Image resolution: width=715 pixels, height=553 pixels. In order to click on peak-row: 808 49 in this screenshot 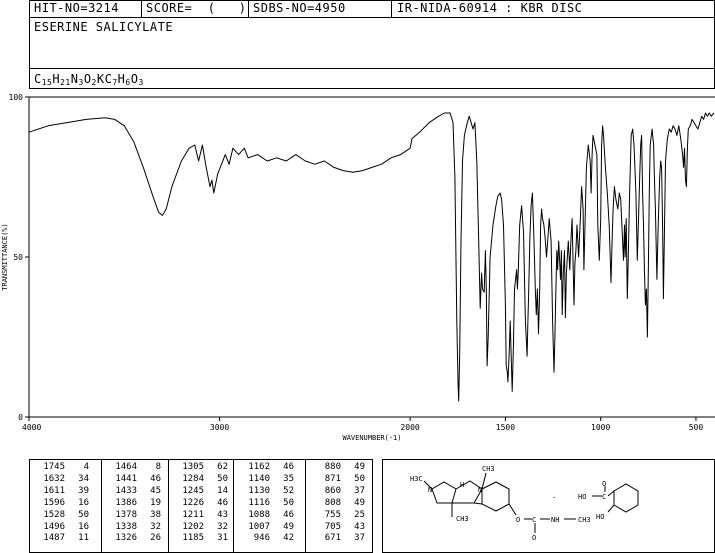, I will do `click(336, 504)`.